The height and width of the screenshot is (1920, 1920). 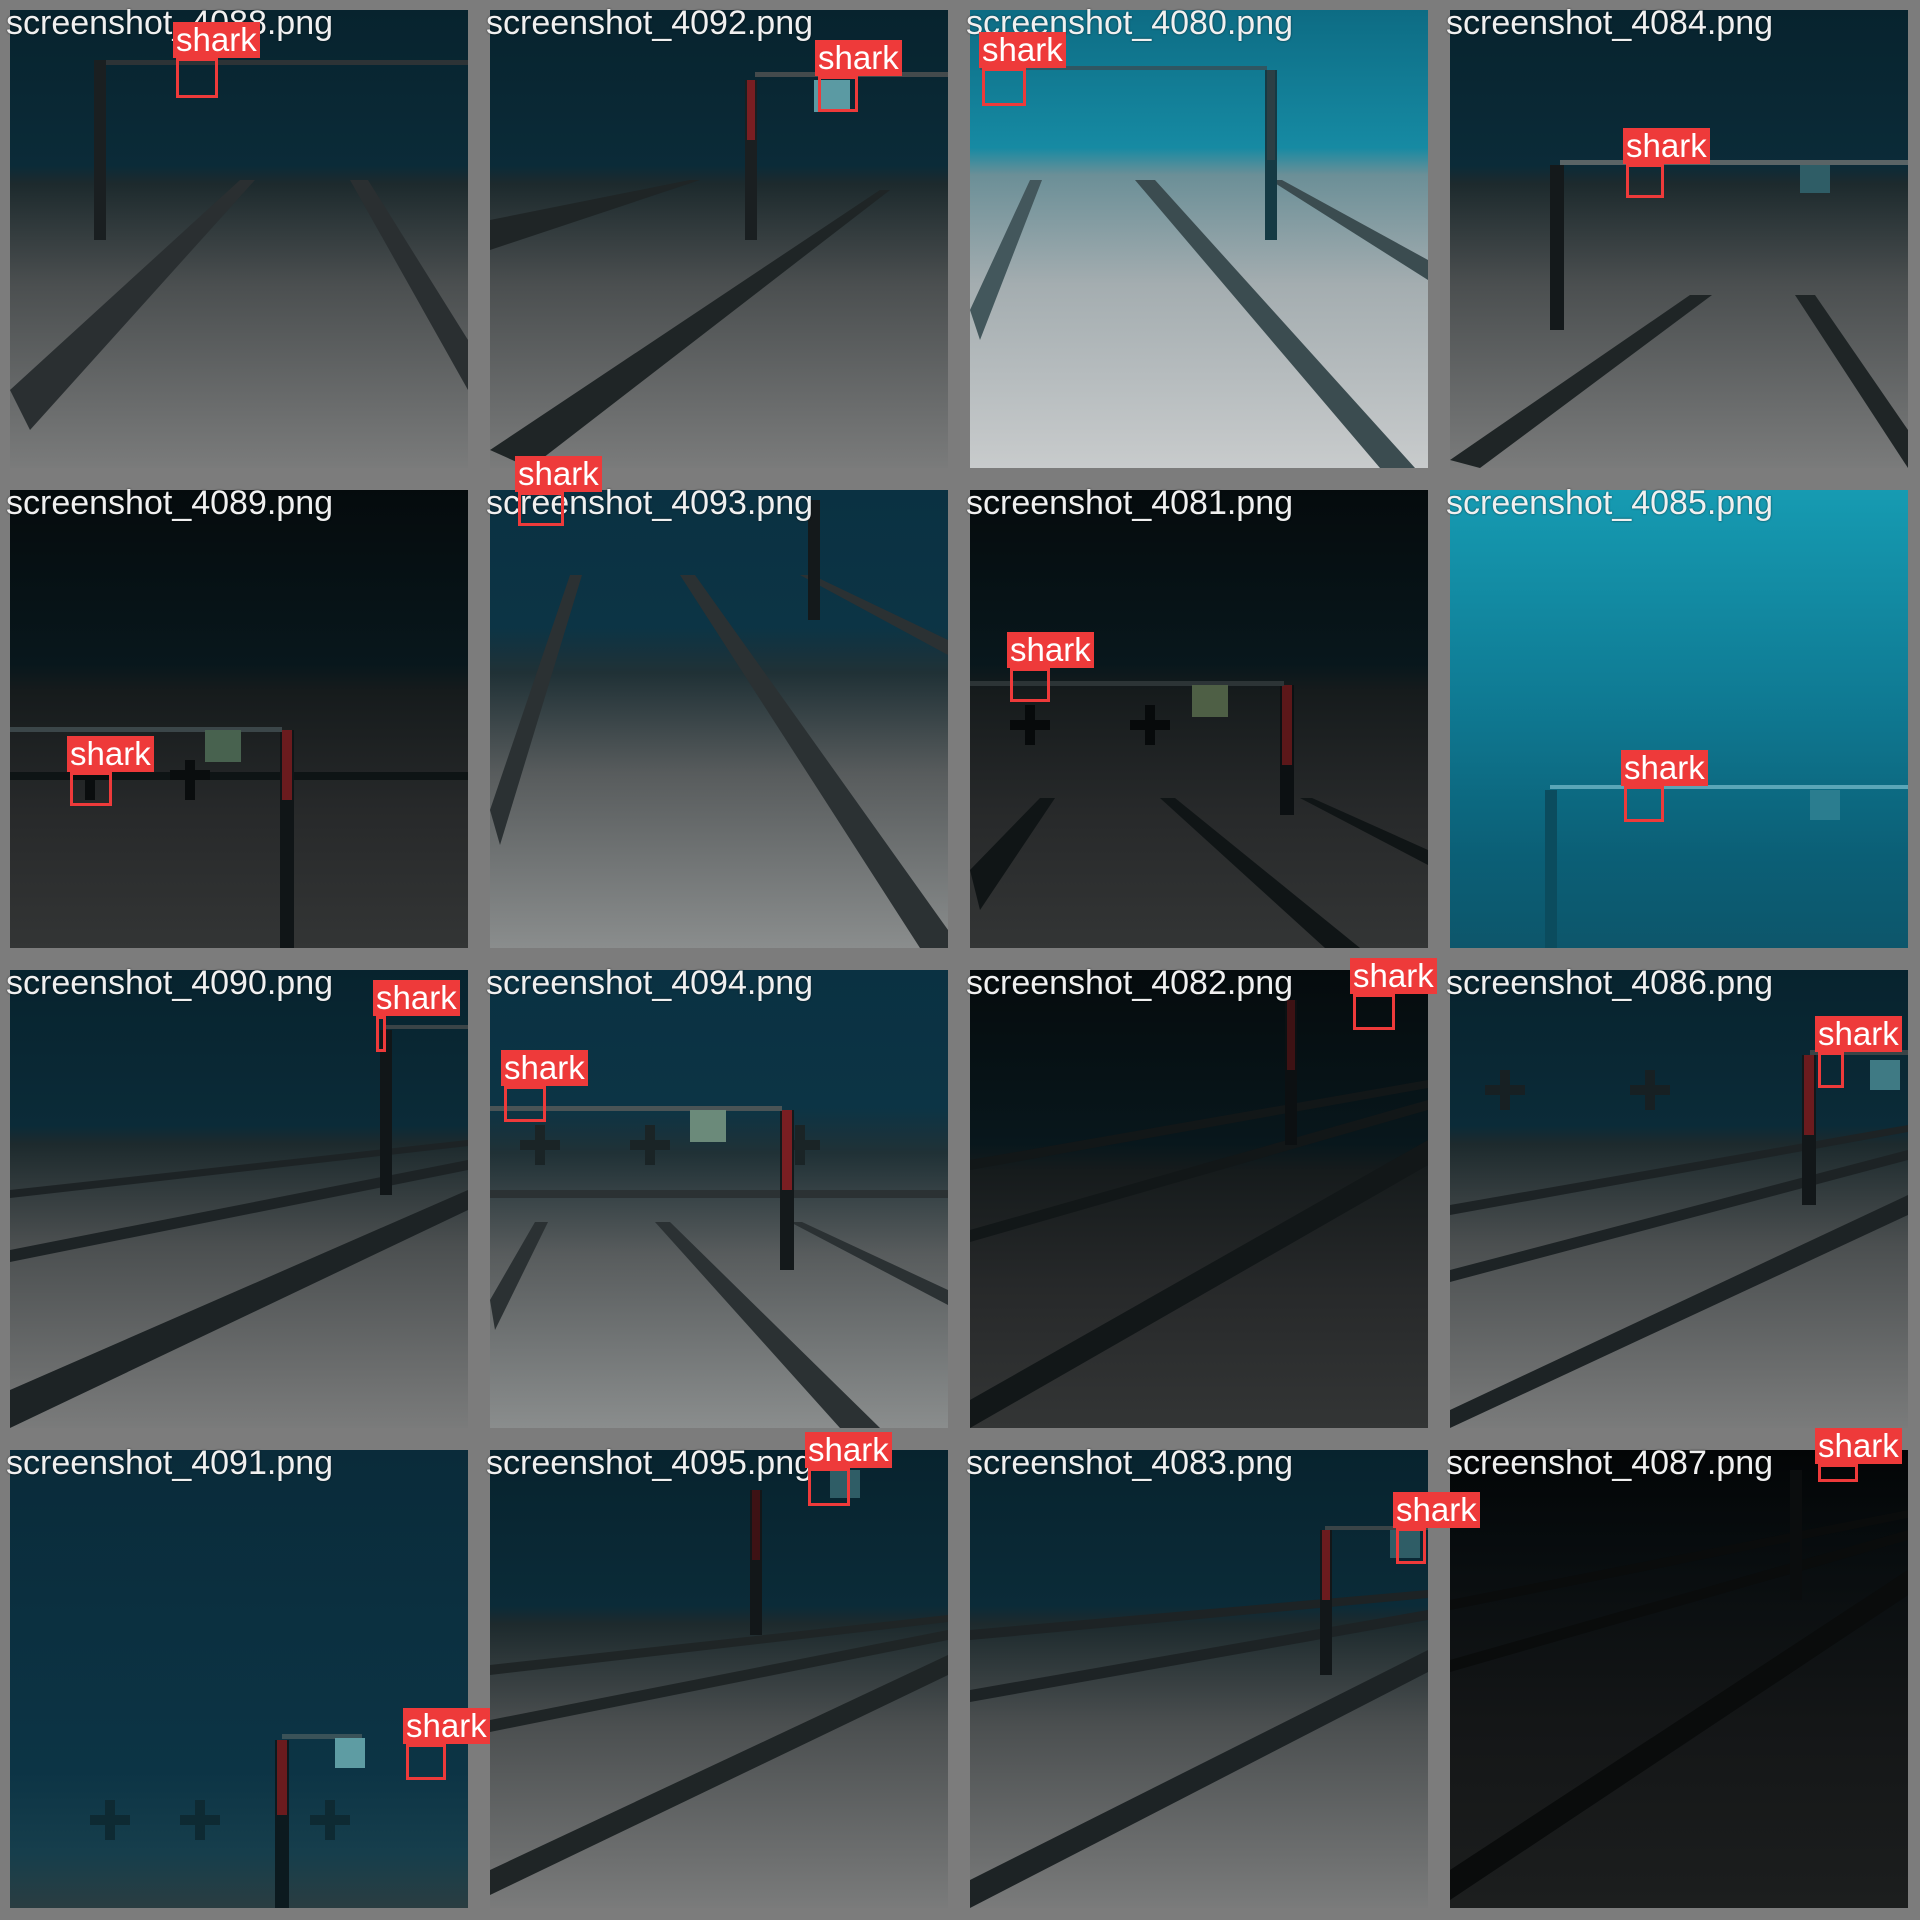 I want to click on image-tile: screenshot_4092.png shark, so click(x=720, y=240).